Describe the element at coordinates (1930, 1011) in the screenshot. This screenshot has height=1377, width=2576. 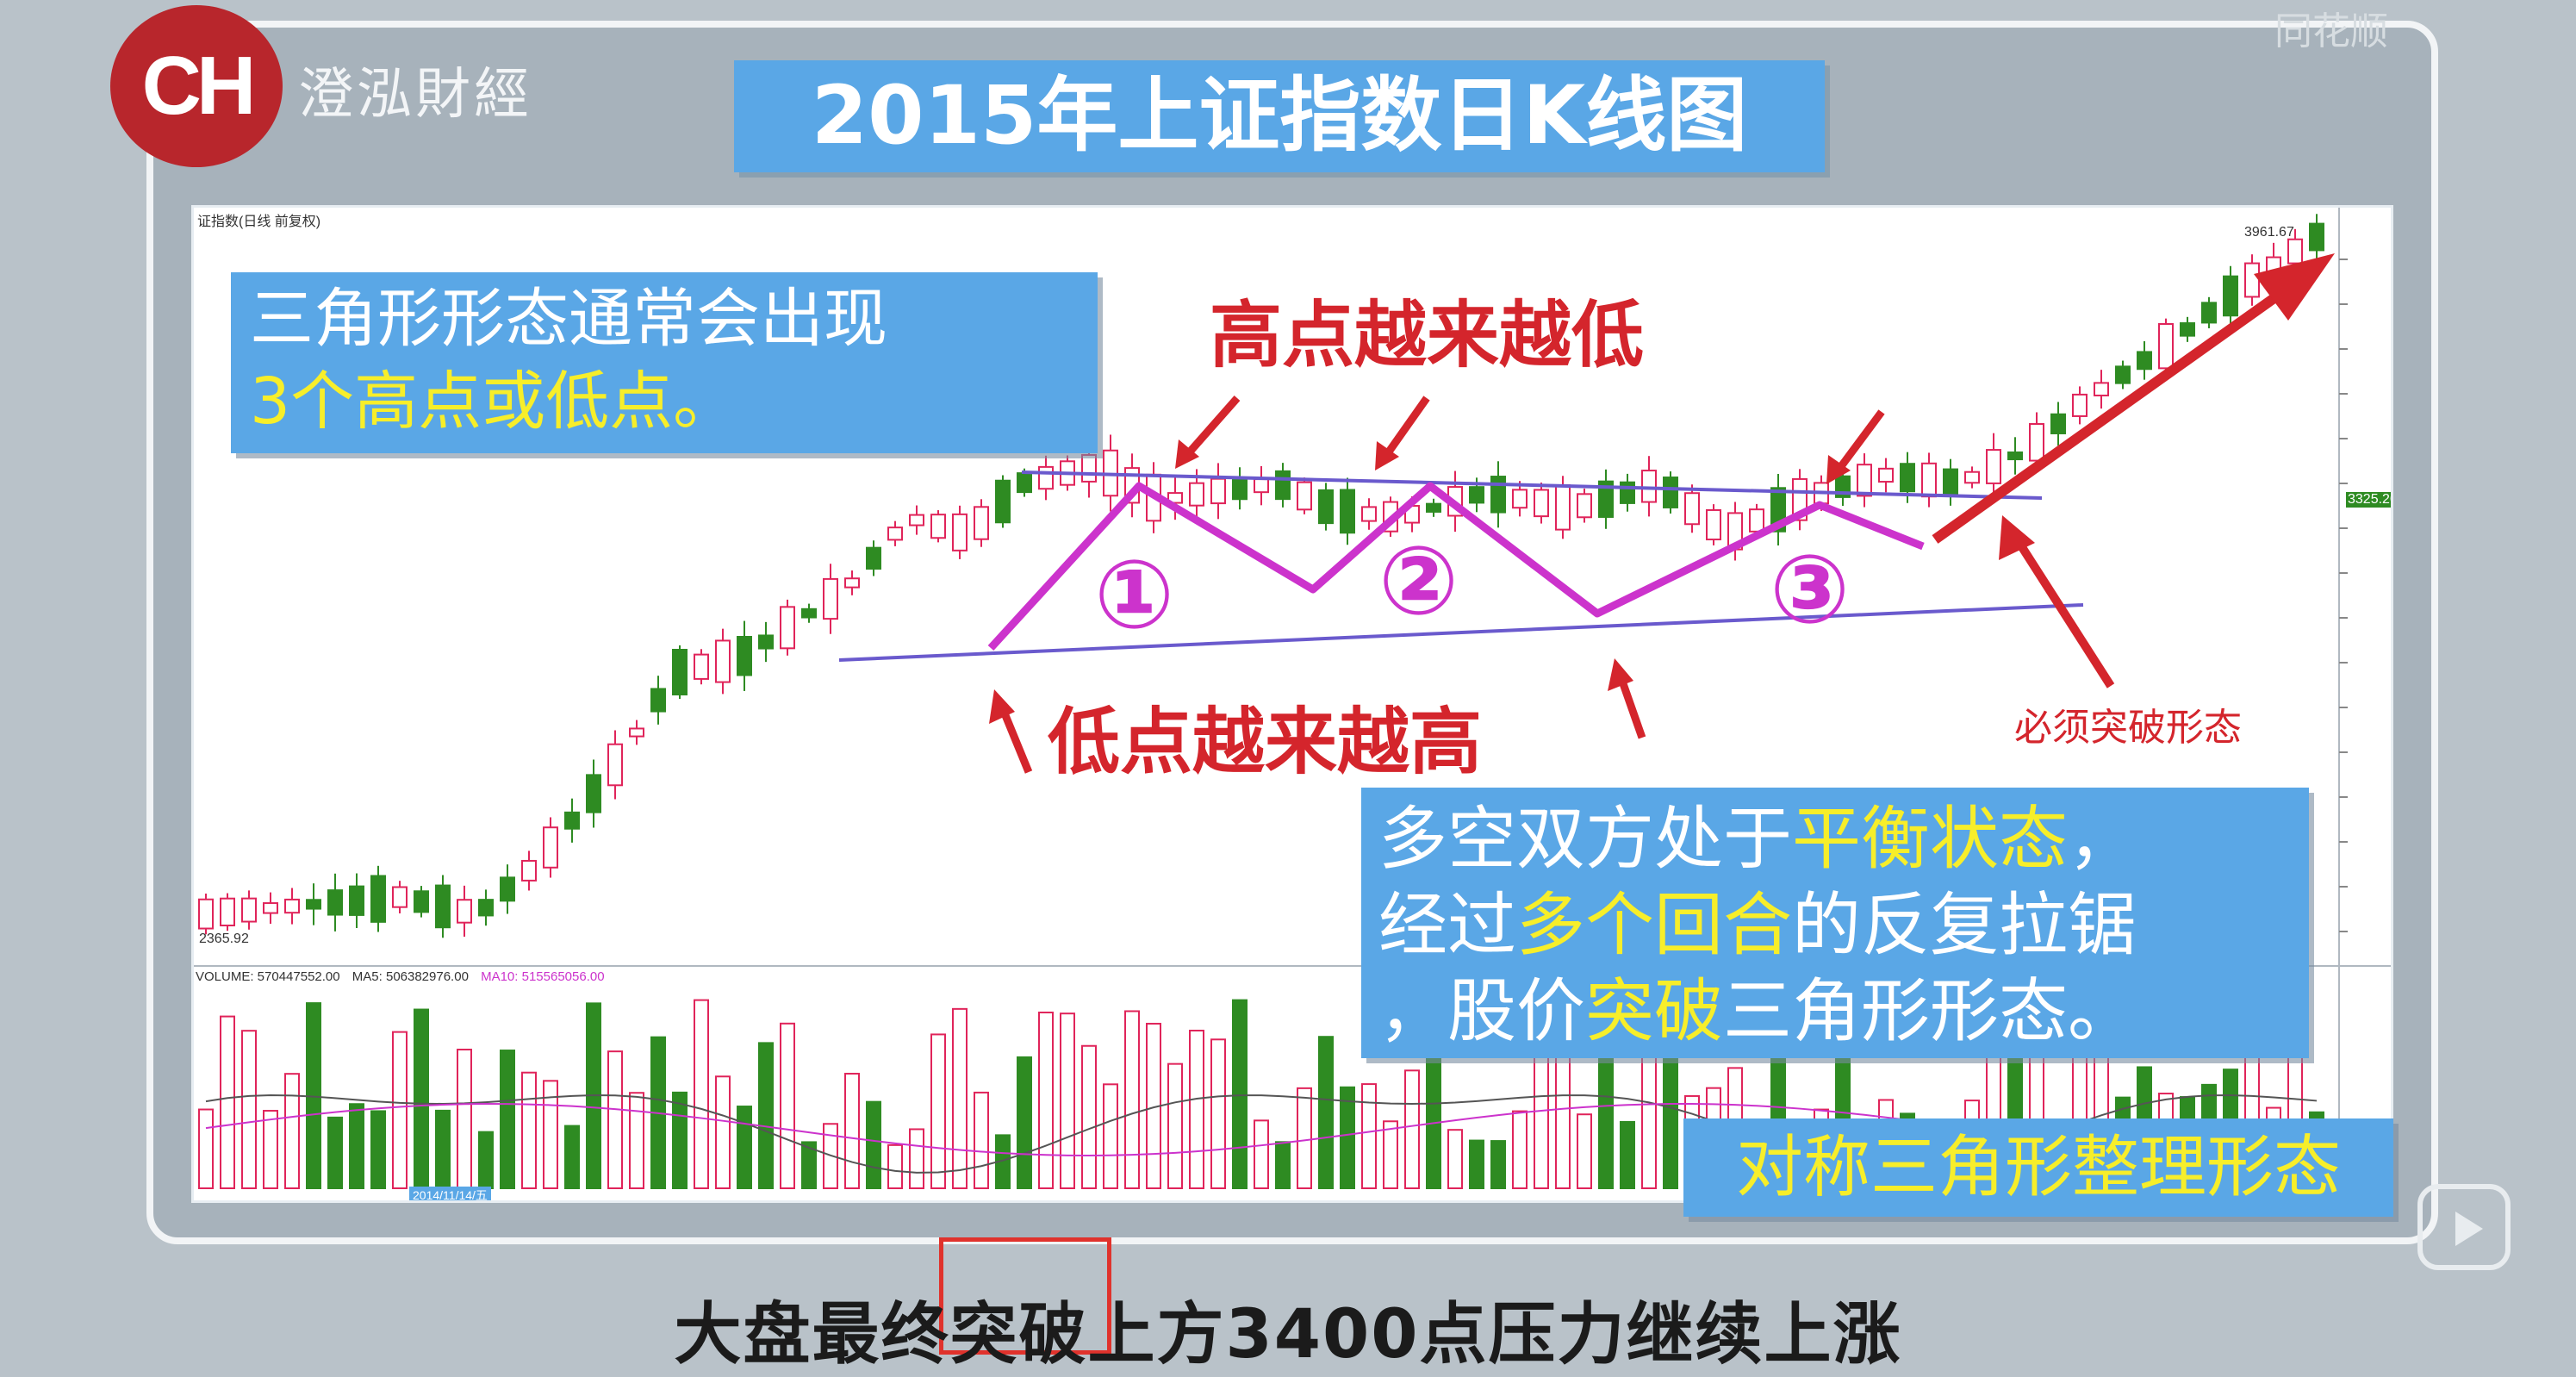
I see `text: 三角形形态。` at that location.